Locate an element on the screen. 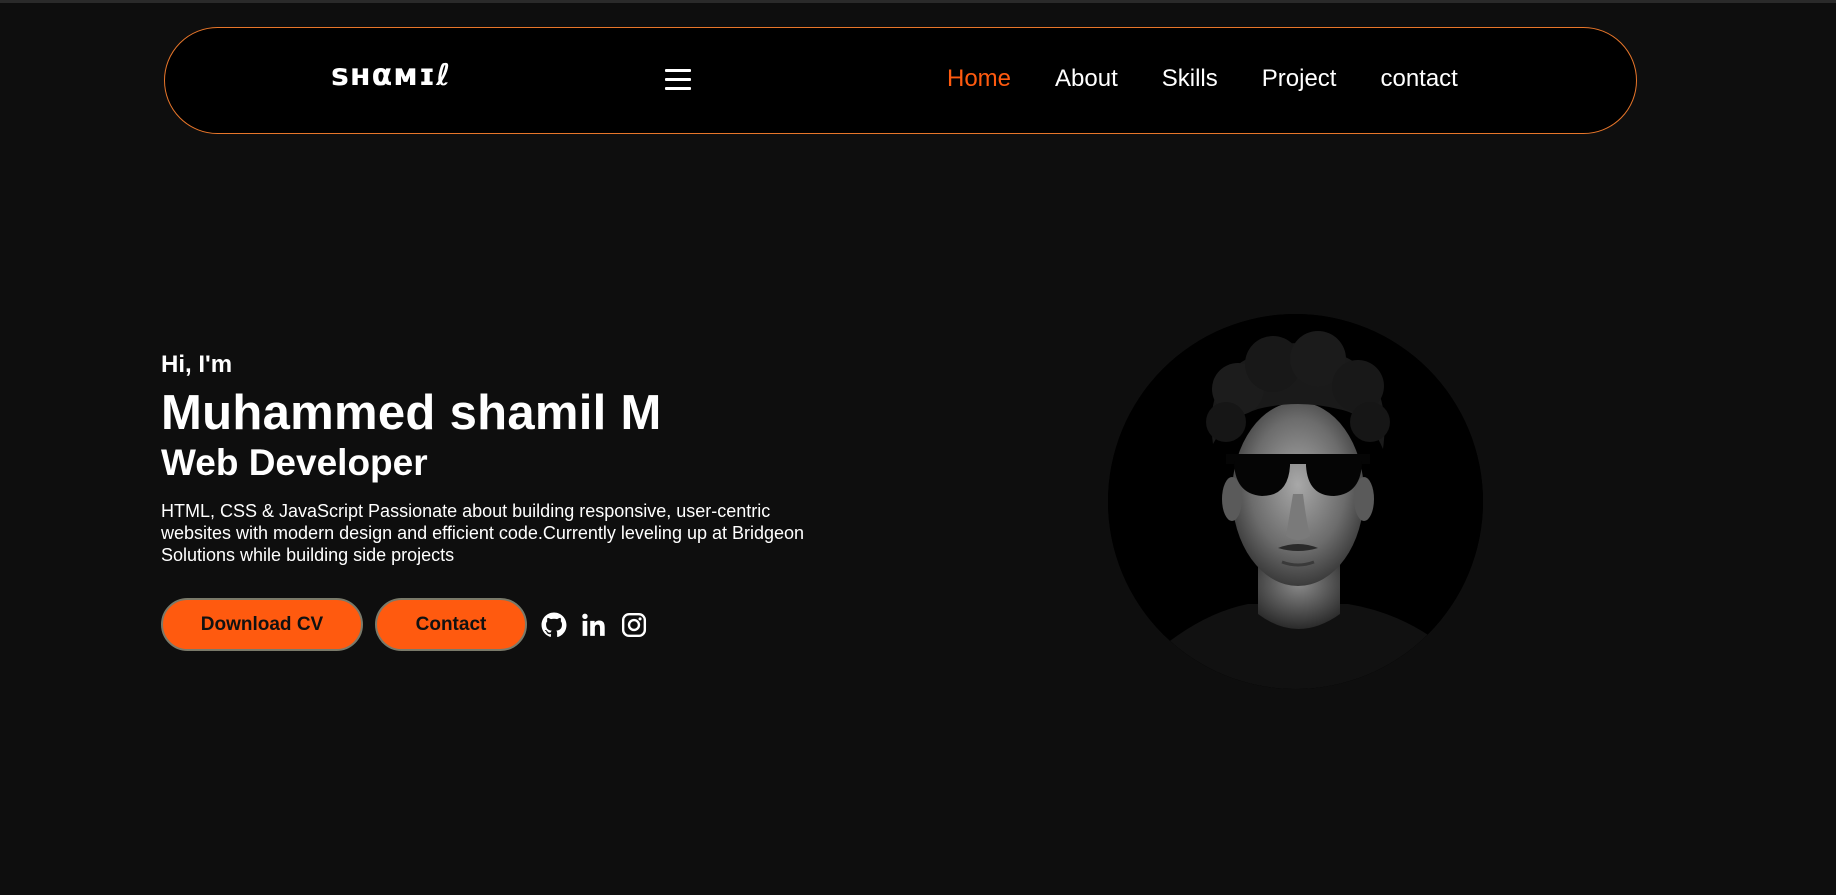  hamburger-icon is located at coordinates (678, 79).